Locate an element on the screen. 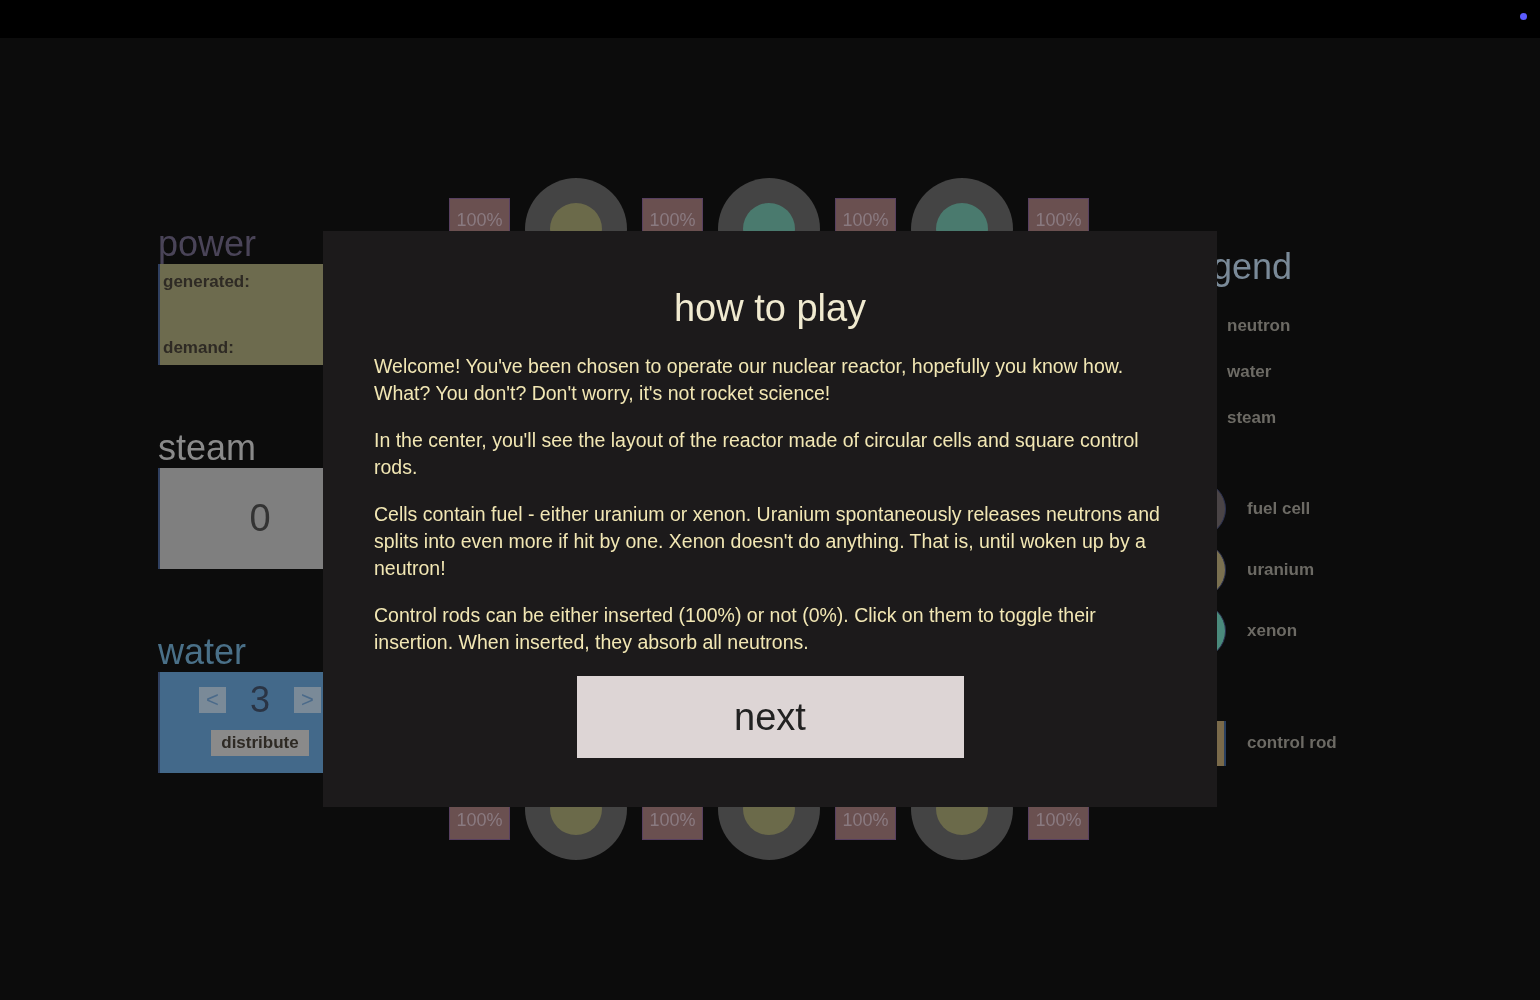  power-label: generated: is located at coordinates (207, 282).